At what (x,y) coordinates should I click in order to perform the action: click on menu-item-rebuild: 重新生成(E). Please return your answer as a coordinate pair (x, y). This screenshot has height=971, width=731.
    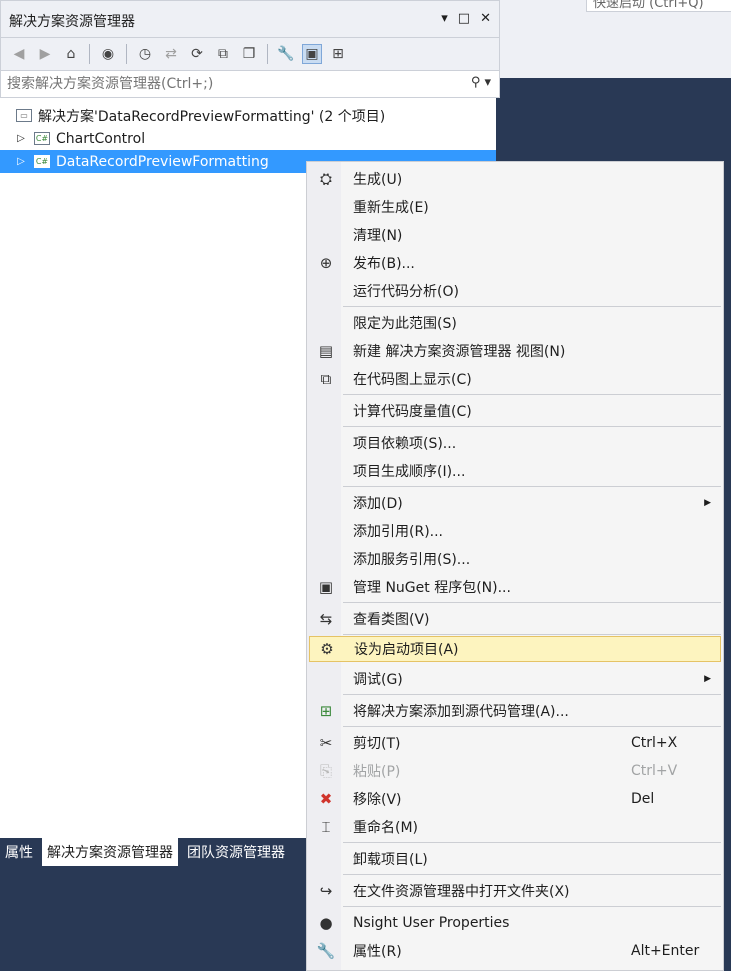
    Looking at the image, I should click on (515, 207).